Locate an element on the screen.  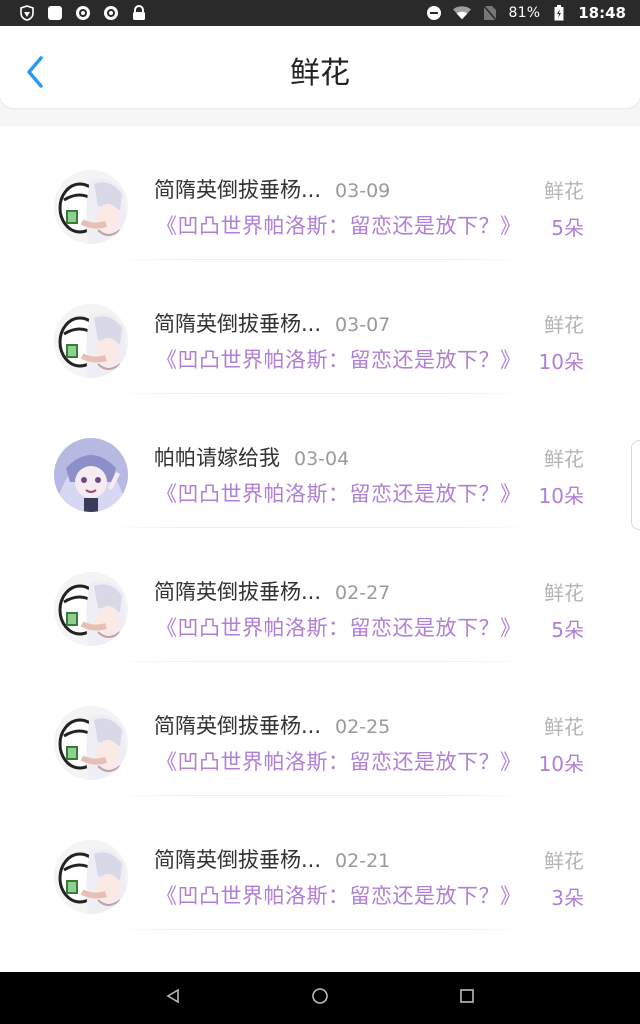
nav-back-icon is located at coordinates (173, 998).